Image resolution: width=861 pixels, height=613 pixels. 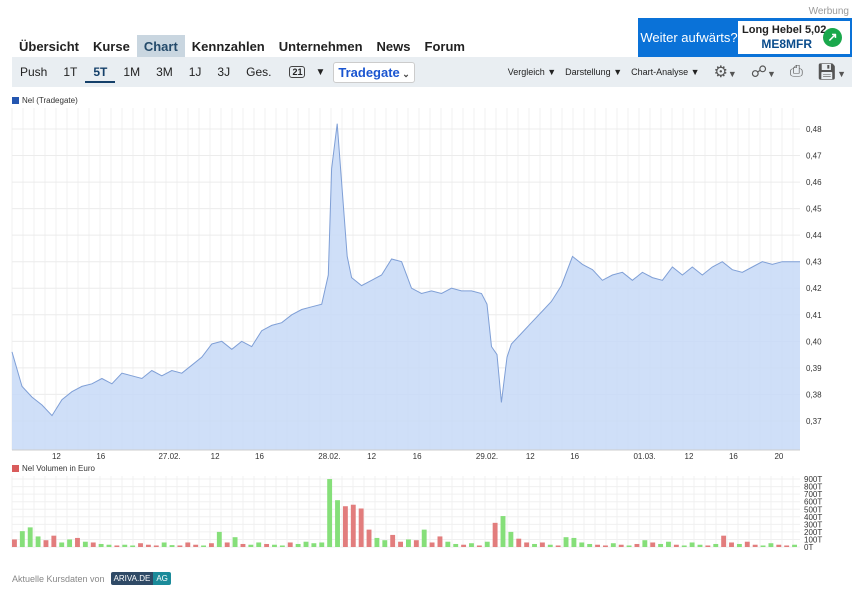 I want to click on ariva-logo: ARIVA.DE, so click(x=132, y=578).